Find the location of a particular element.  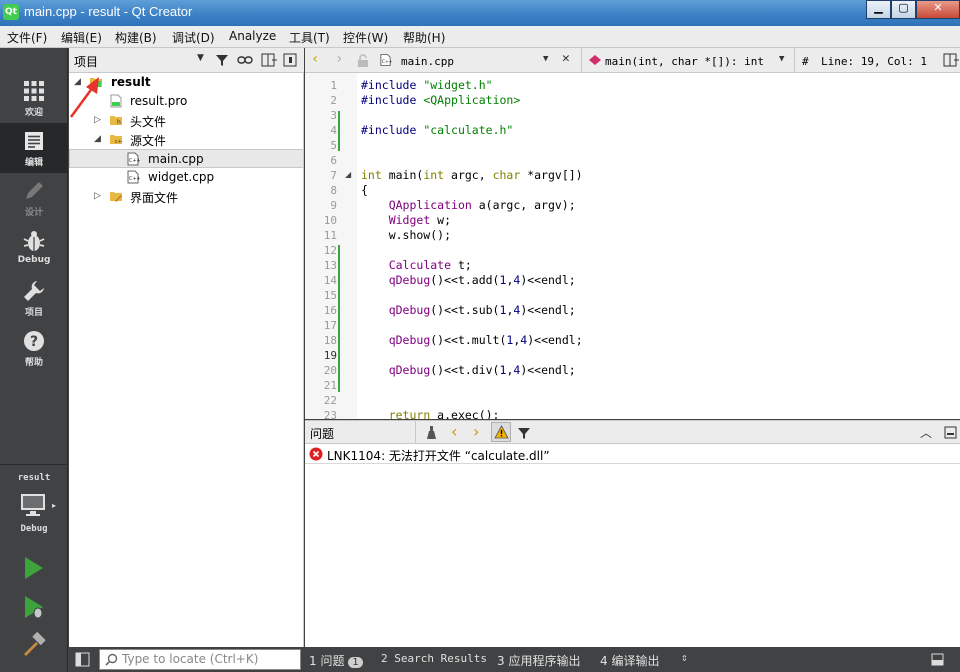

menu-build: 构建(B) is located at coordinates (136, 37).